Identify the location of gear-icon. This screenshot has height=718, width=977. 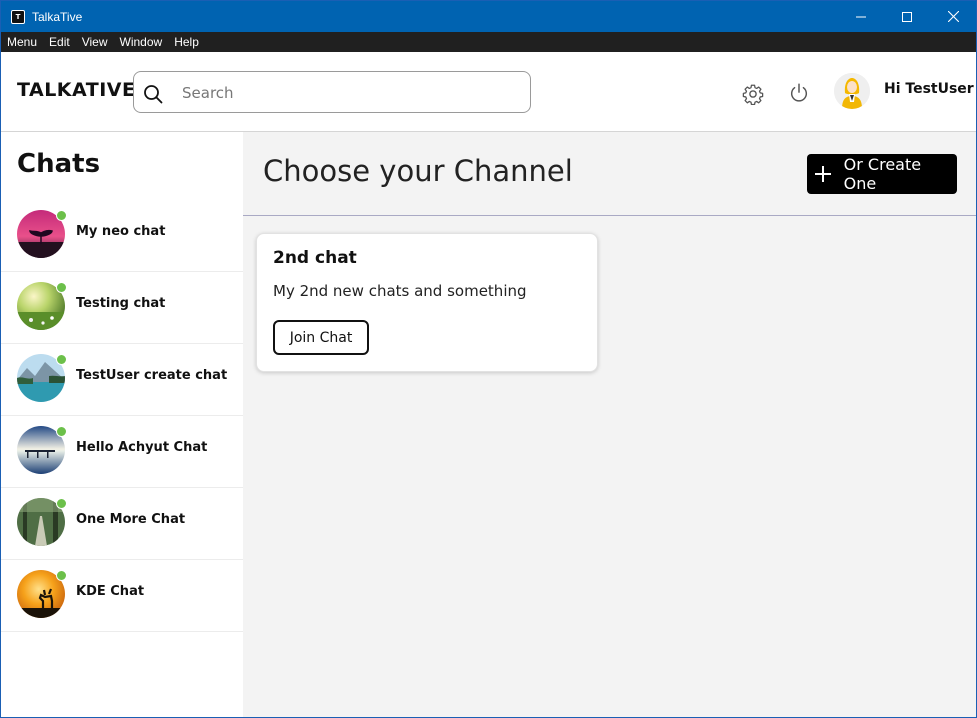
(753, 94).